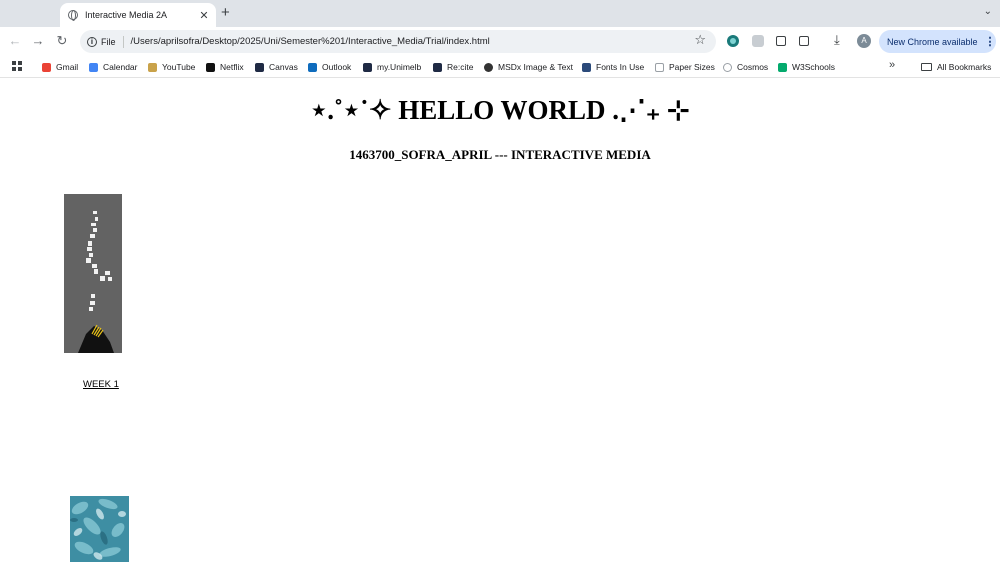 This screenshot has width=1000, height=583. What do you see at coordinates (745, 67) in the screenshot?
I see `bookmark-cosmos: Cosmos` at bounding box center [745, 67].